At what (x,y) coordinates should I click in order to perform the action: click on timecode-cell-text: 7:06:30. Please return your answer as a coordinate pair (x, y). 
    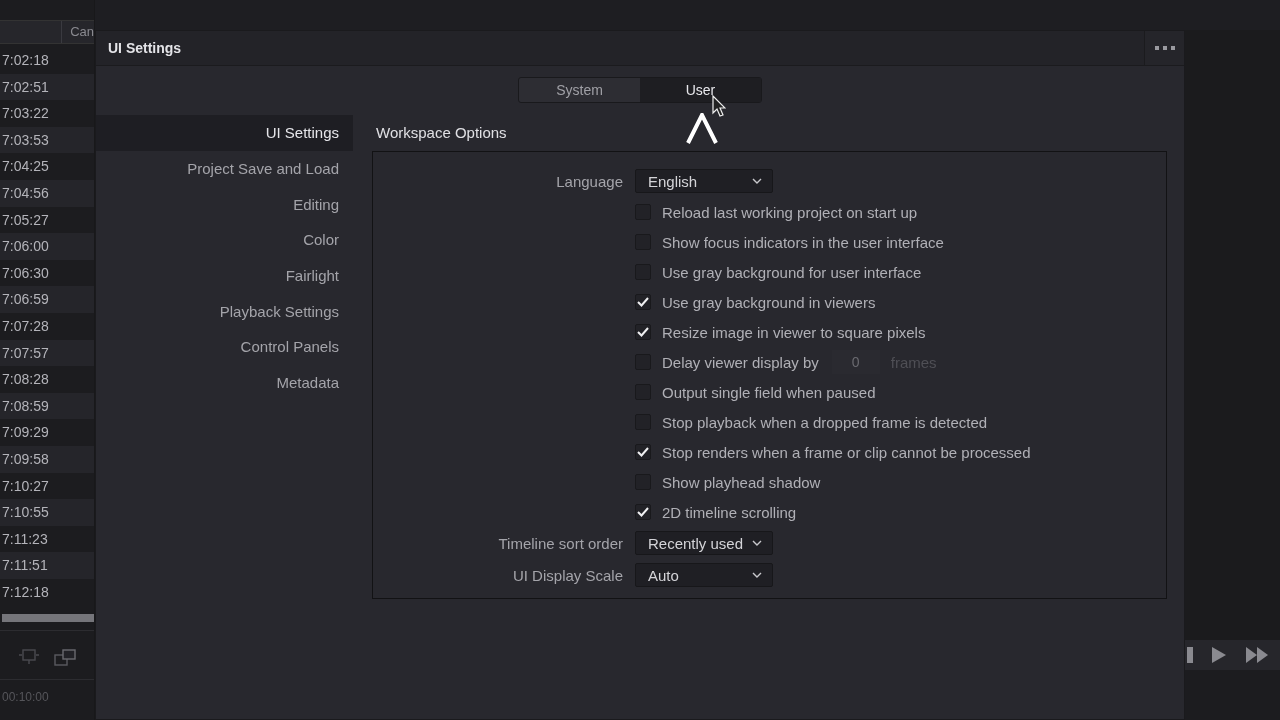
    Looking at the image, I should click on (25, 273).